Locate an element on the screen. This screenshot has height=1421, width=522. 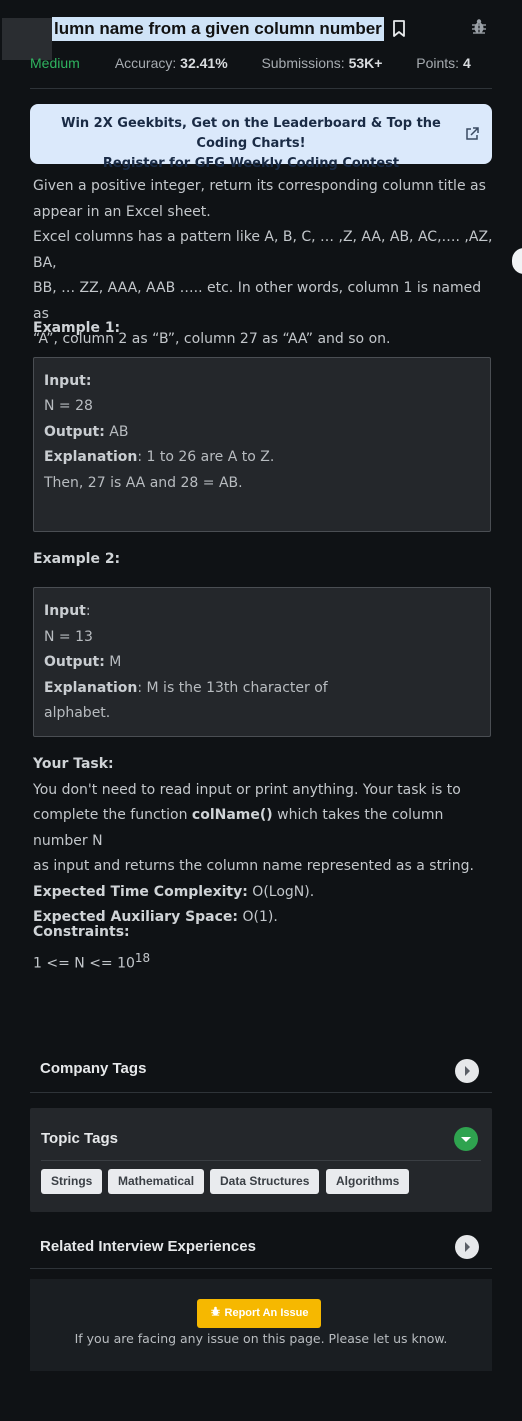
topic-tag: Strings is located at coordinates (72, 1181).